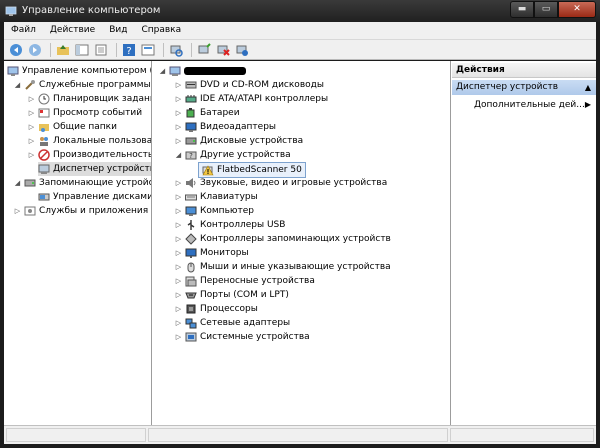  What do you see at coordinates (82, 183) in the screenshot?
I see `tree-item-storage: ◢ Запоминающие устройств` at bounding box center [82, 183].